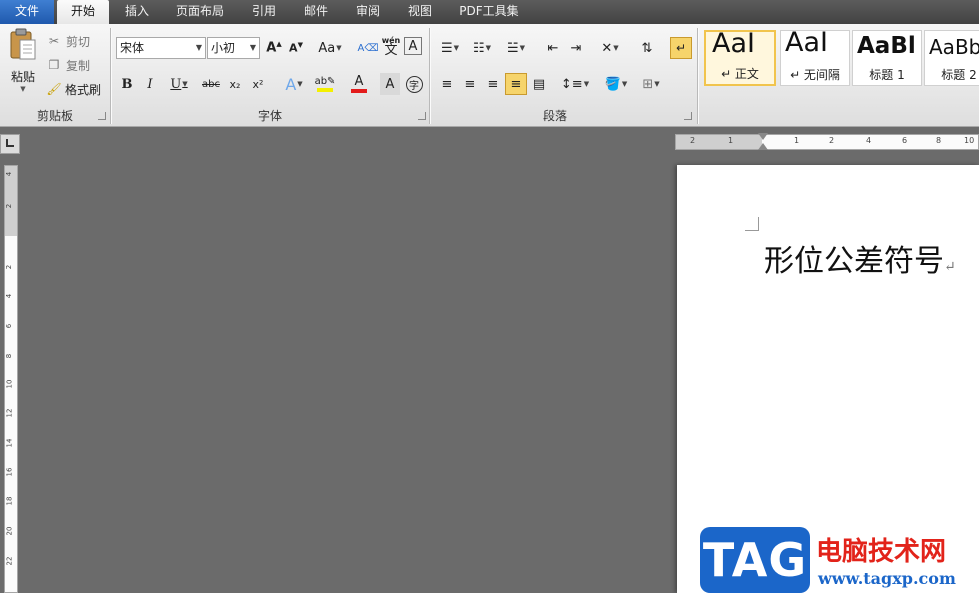  I want to click on align-center-button: ≡, so click(470, 84).